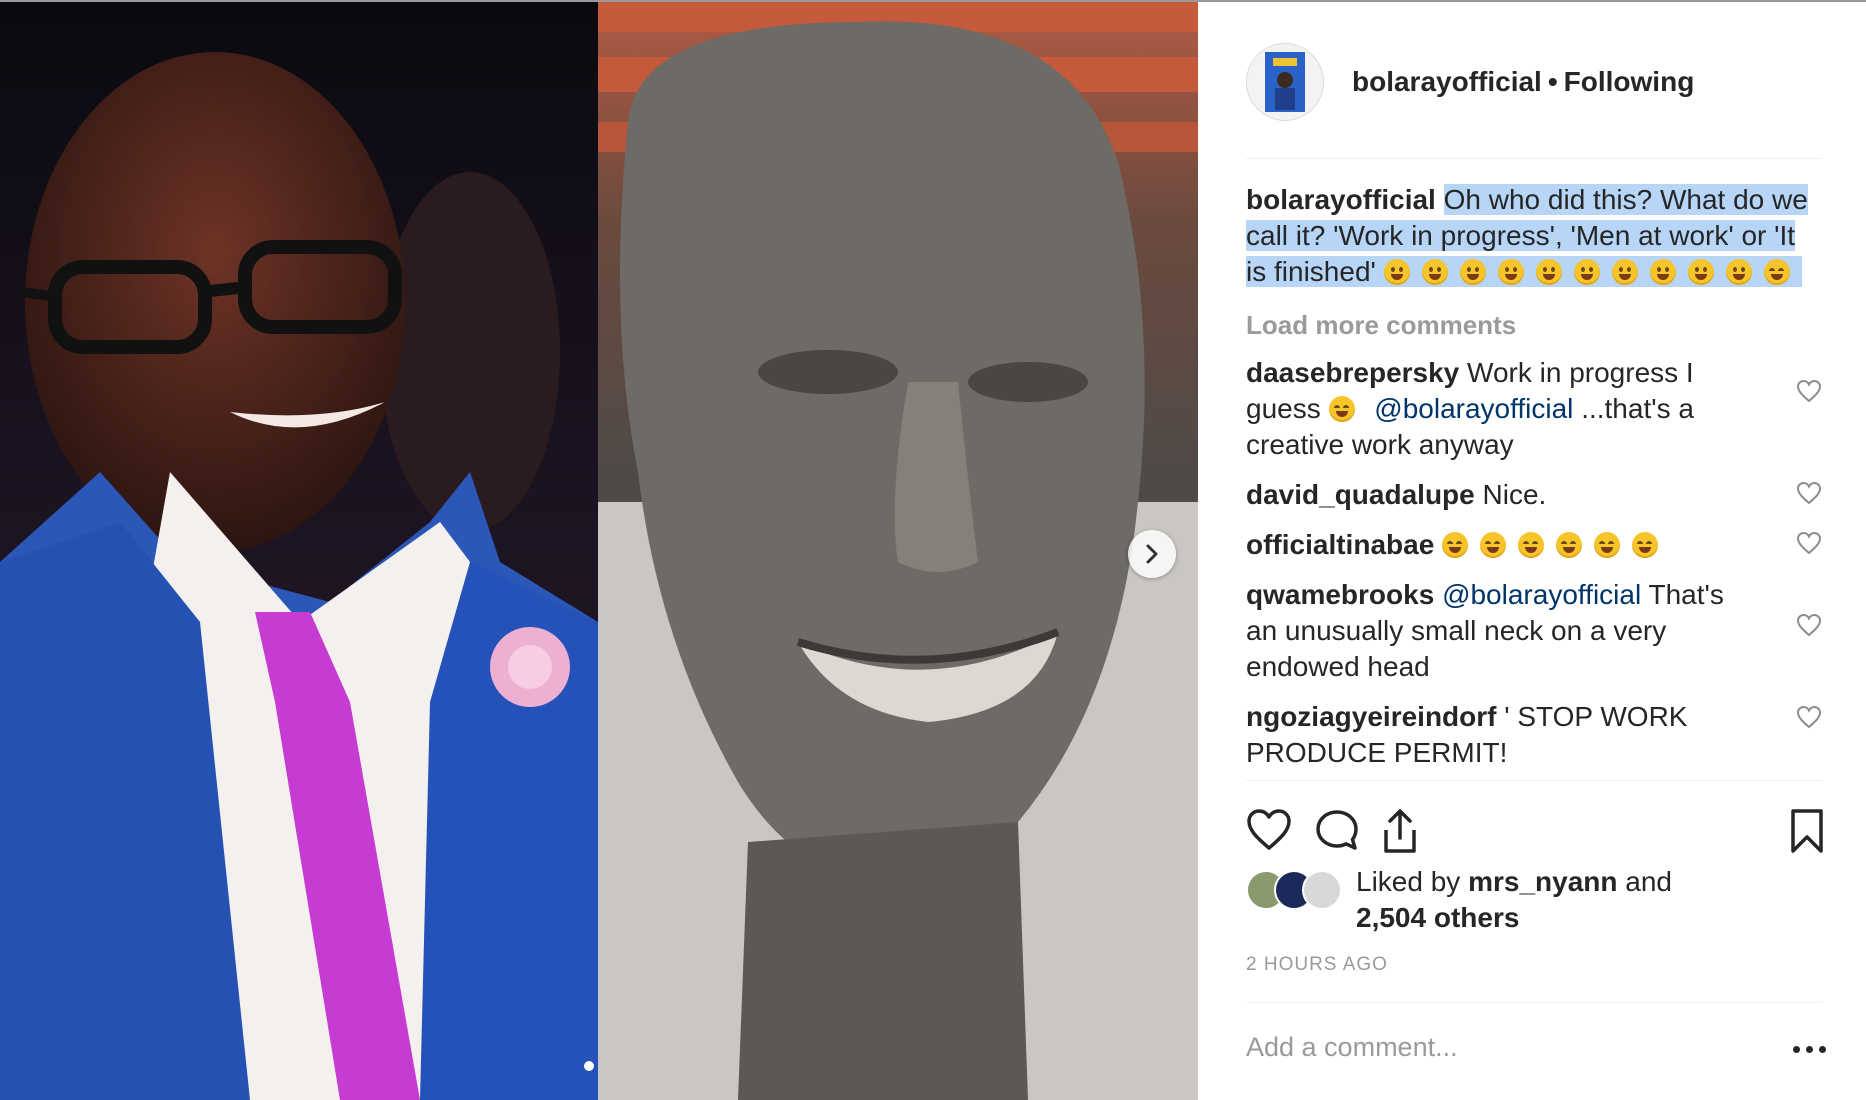 This screenshot has width=1866, height=1100. I want to click on caption-emojis, so click(1592, 271).